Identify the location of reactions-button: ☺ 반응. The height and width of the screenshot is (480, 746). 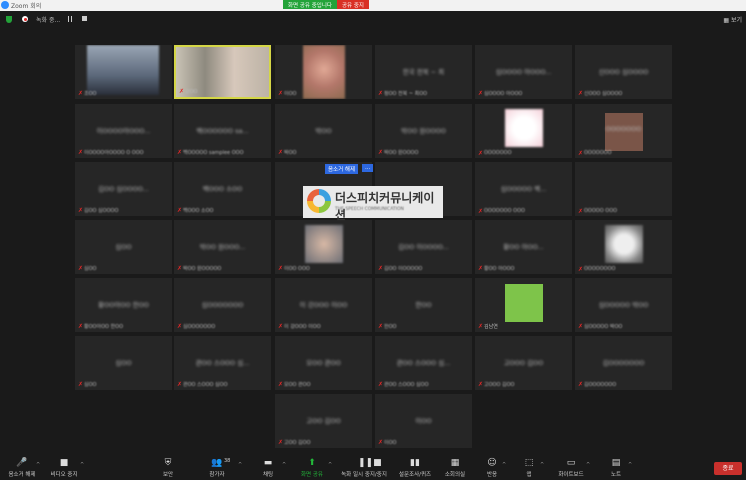
(492, 468).